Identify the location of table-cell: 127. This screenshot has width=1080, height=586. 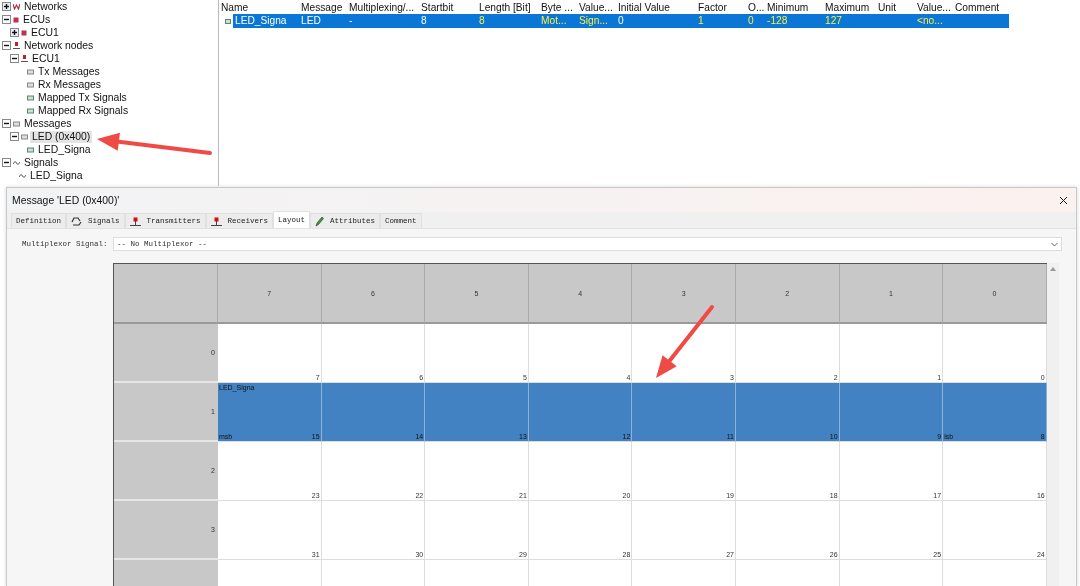
(849, 21).